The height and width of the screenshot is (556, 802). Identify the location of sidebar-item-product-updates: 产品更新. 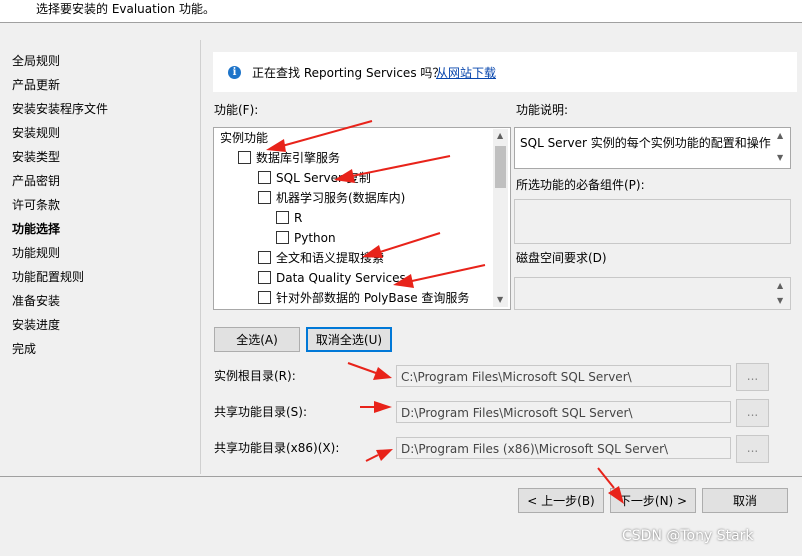
(36, 84).